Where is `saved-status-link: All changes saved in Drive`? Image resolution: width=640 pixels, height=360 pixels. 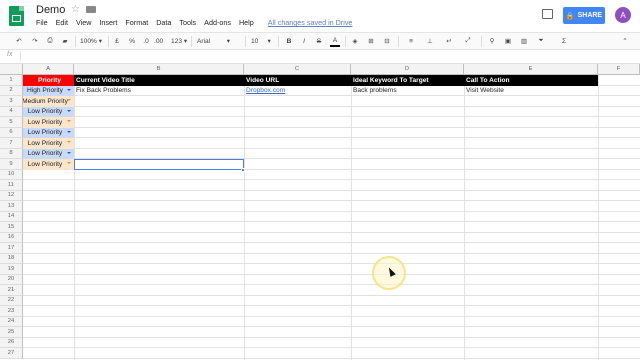
saved-status-link: All changes saved in Drive is located at coordinates (310, 22).